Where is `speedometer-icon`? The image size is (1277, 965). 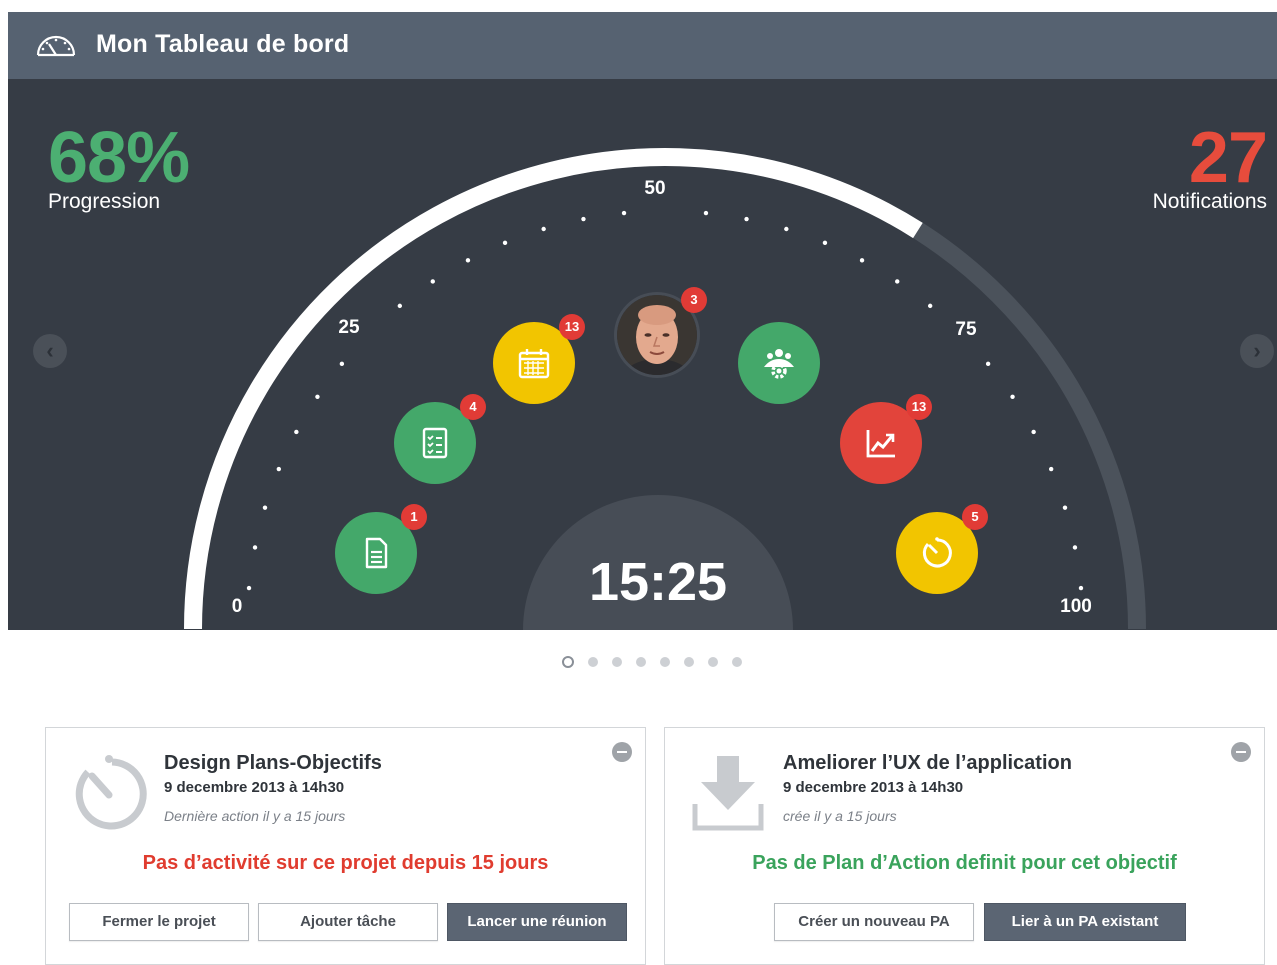 speedometer-icon is located at coordinates (56, 46).